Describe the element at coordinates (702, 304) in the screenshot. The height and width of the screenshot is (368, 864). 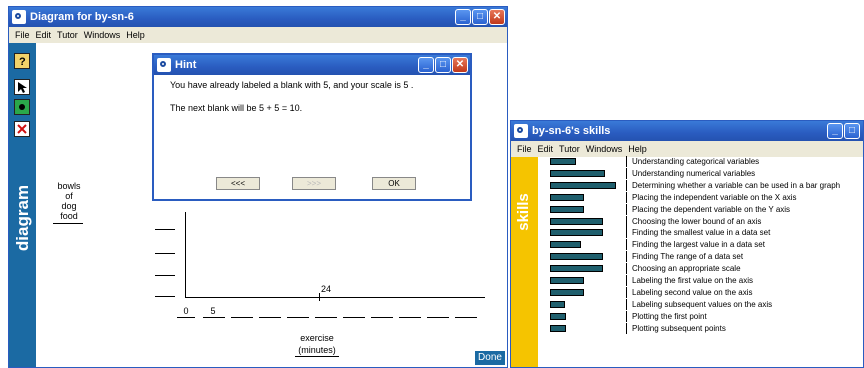
I see `skill-label: Labeling subsequent values on the axis` at that location.